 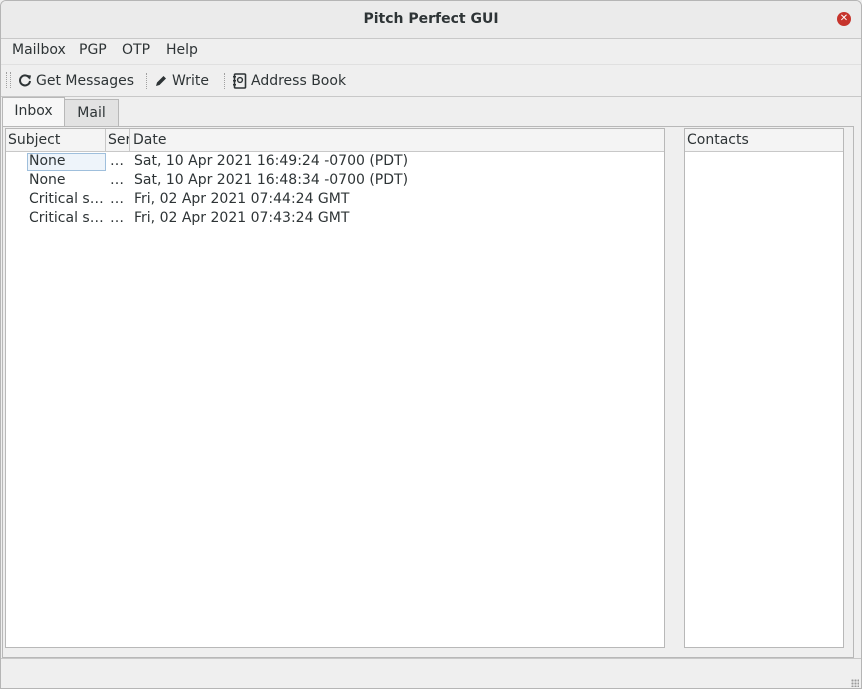 I want to click on address-book-button: Address Book, so click(x=289, y=81).